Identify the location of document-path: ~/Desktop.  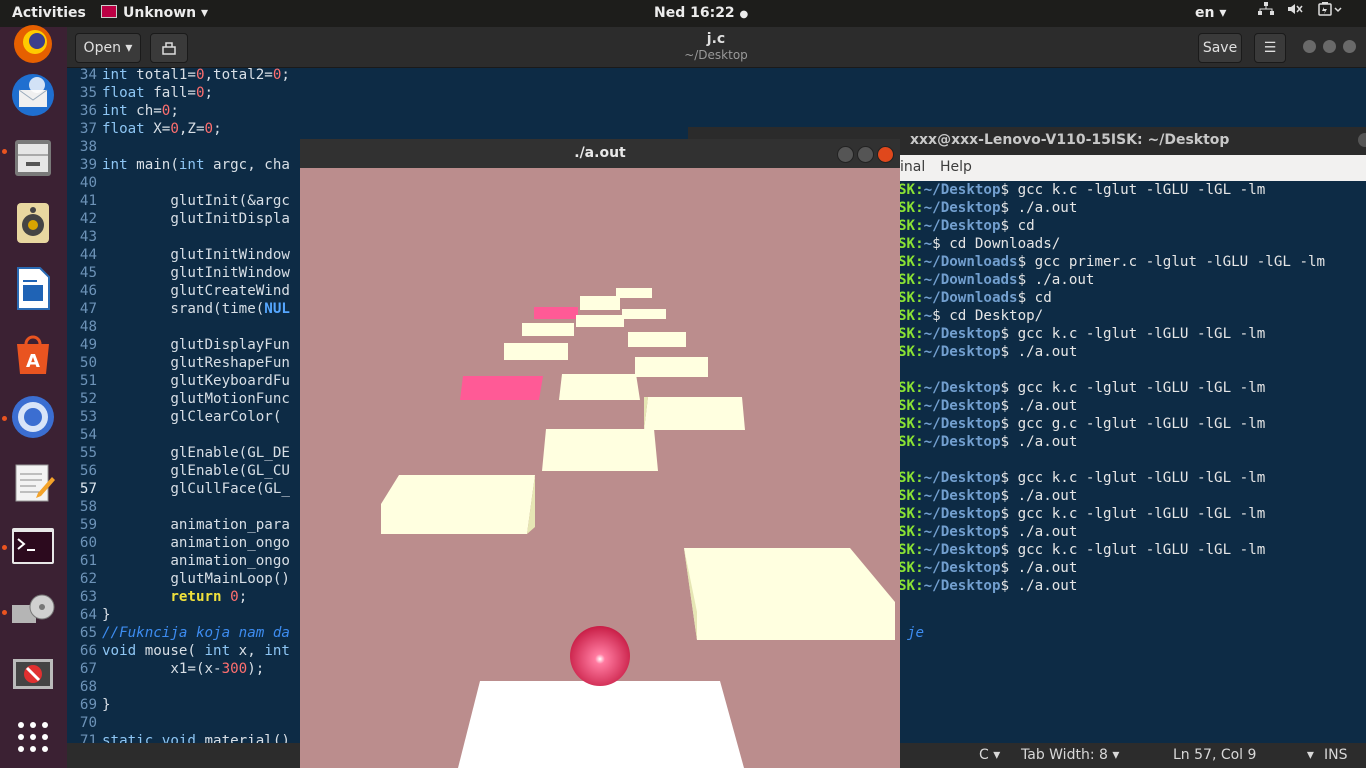
(716, 55).